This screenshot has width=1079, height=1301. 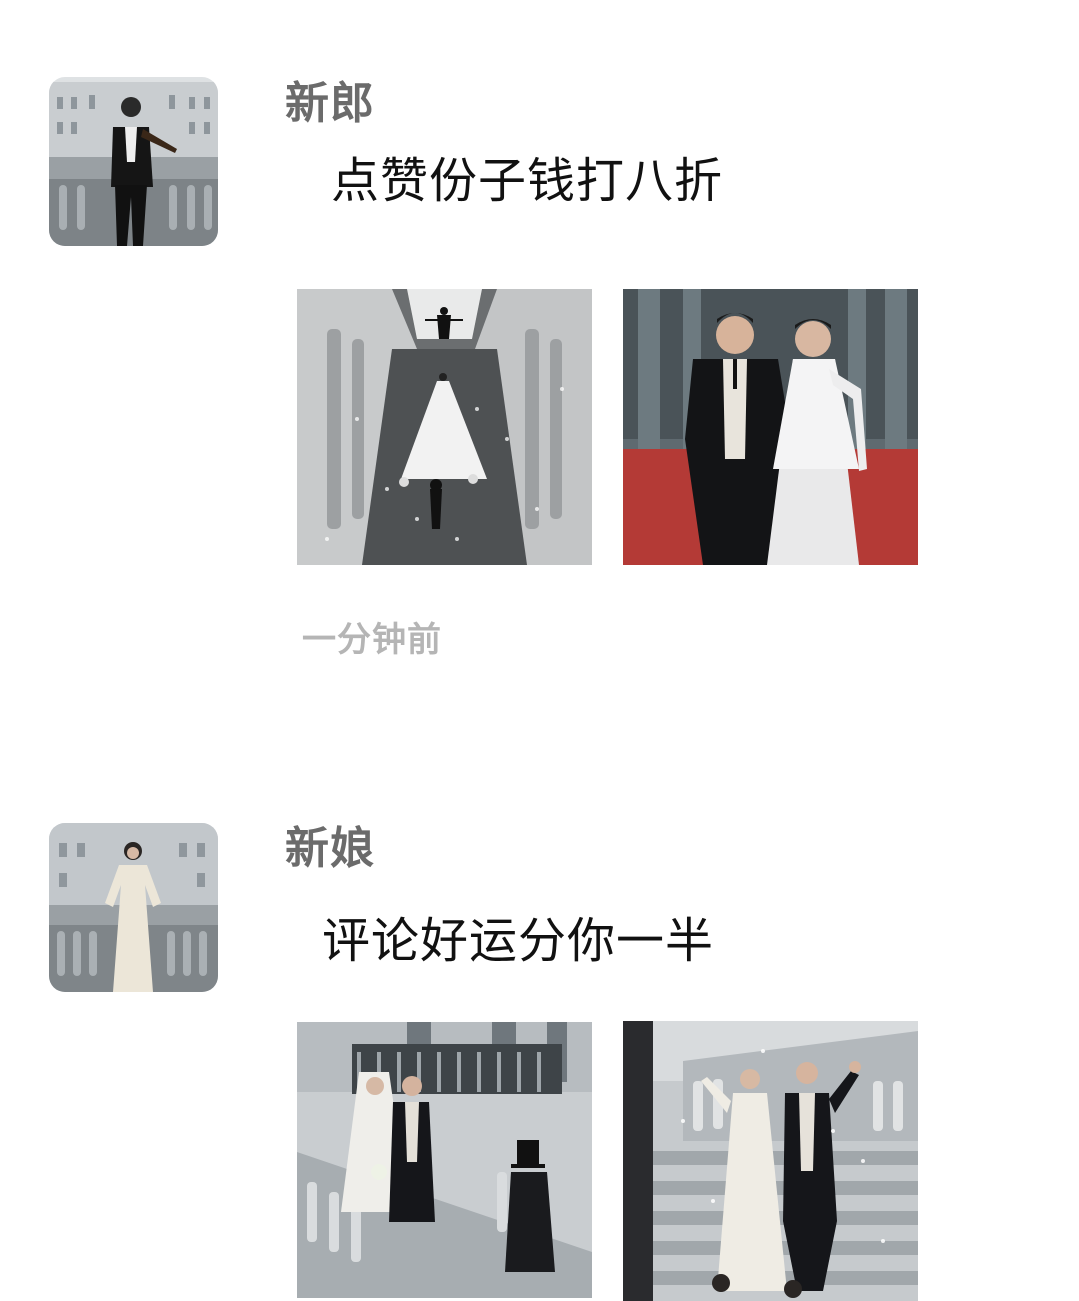 I want to click on couple-on-stairs-photo-icon, so click(x=444, y=1160).